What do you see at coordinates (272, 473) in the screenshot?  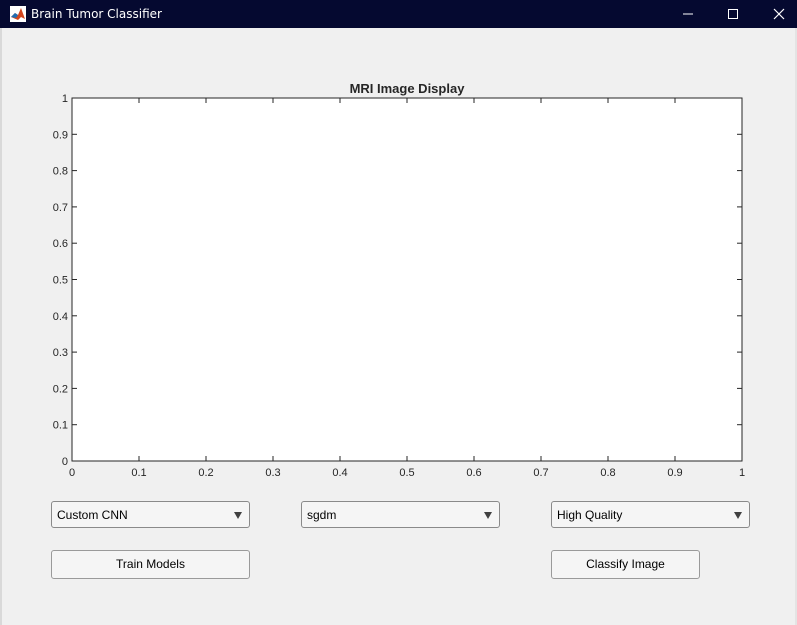 I see `x-tick-label: 0.3` at bounding box center [272, 473].